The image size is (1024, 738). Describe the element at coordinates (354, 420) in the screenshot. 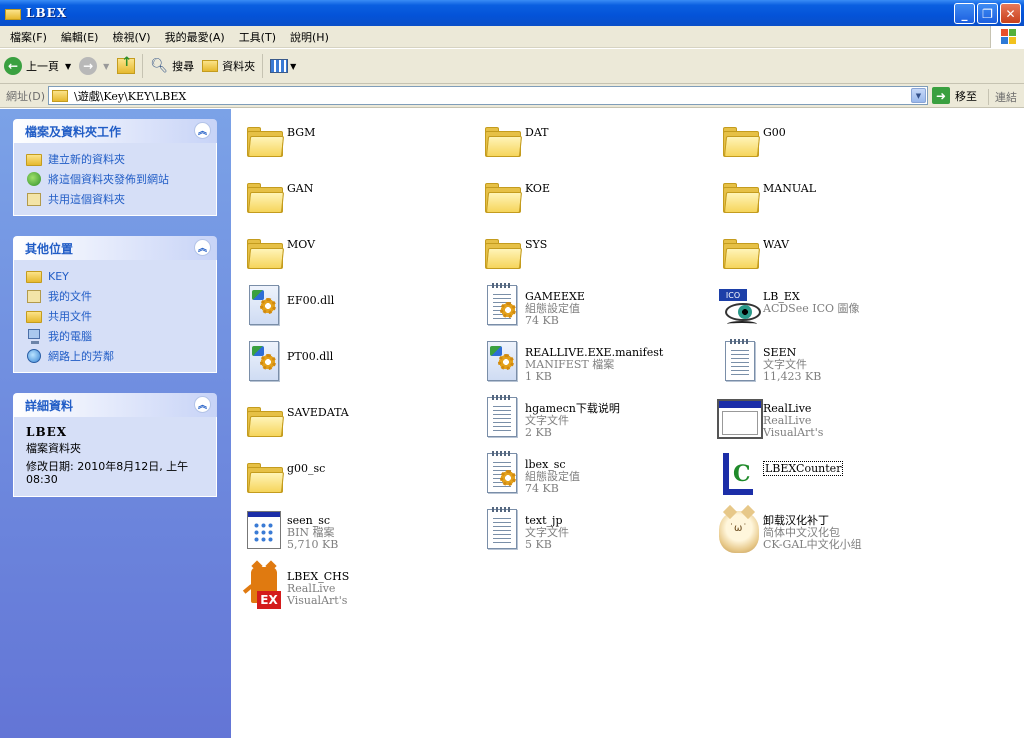

I see `list-item: SAVEDATA` at that location.